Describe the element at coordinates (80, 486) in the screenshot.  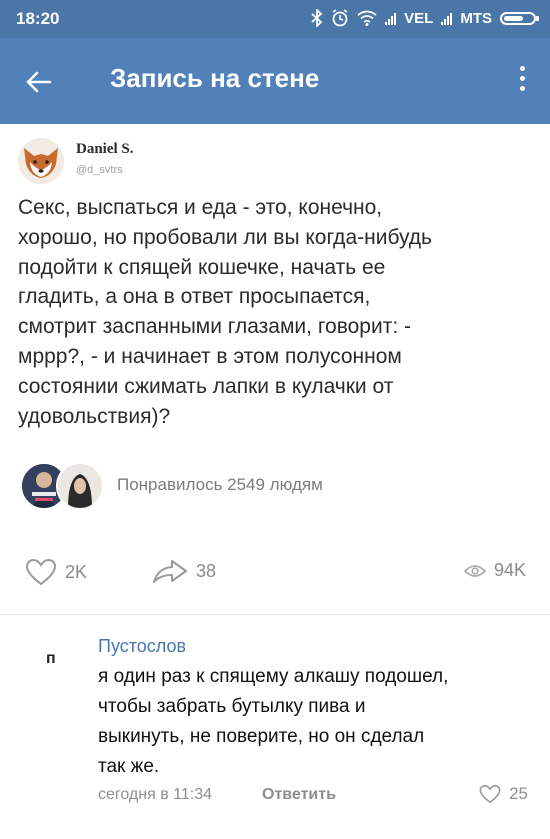
I see `avatar` at that location.